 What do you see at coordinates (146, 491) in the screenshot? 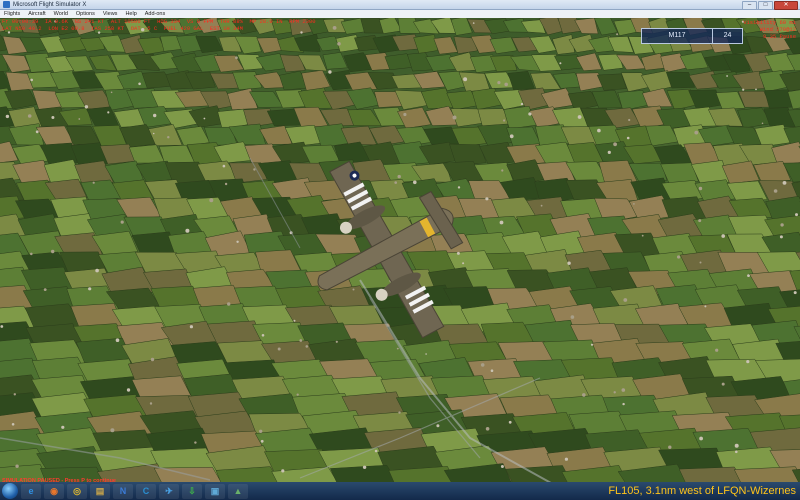
I see `app-c-icon: C` at bounding box center [146, 491].